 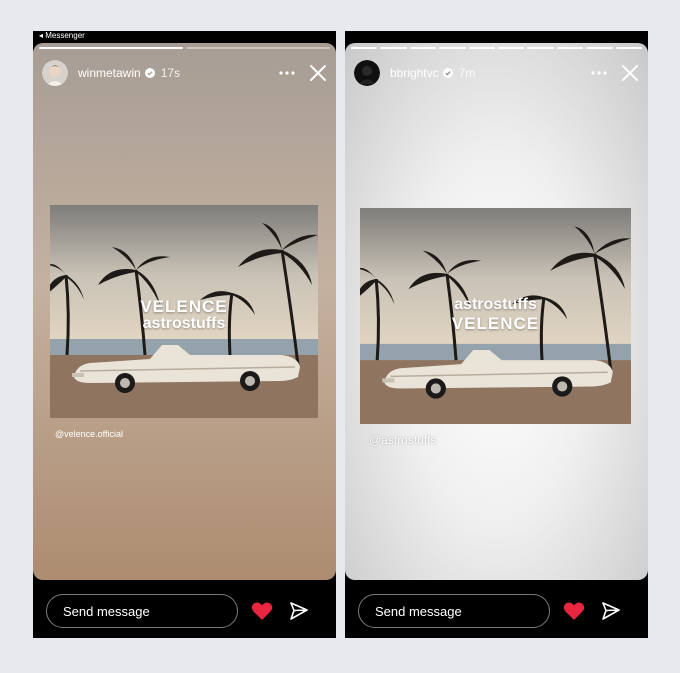 I want to click on post-image: astrostuffs VELENCE, so click(x=495, y=316).